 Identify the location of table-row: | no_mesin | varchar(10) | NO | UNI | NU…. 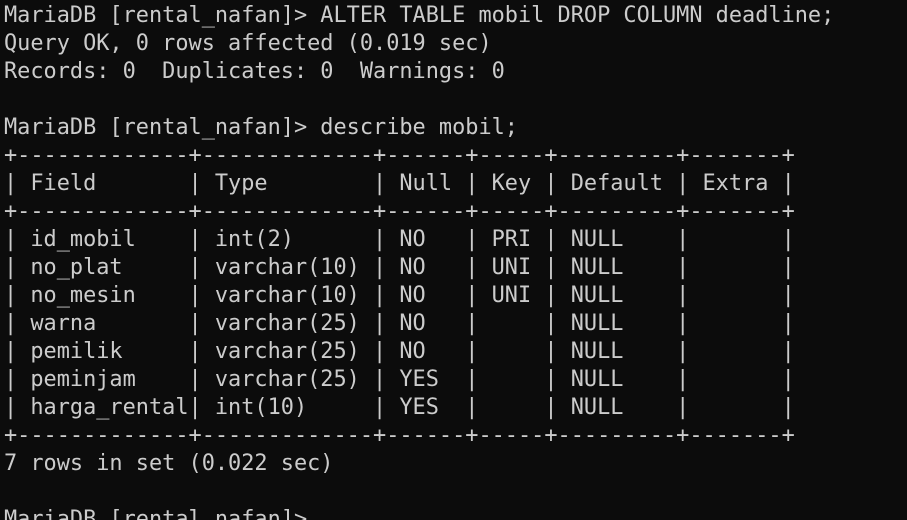
(399, 295).